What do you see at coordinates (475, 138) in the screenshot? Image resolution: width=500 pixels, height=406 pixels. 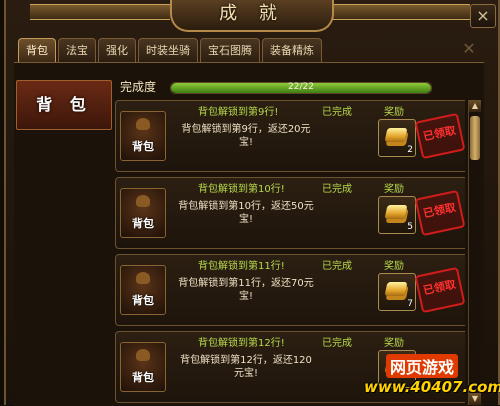 I see `scroll-thumb` at bounding box center [475, 138].